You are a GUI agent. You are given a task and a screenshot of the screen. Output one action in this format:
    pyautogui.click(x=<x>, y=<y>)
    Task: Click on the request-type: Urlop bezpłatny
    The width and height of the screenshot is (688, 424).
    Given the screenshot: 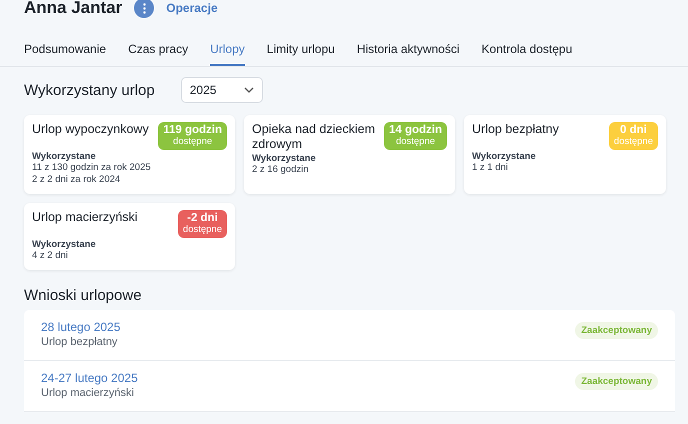 What is the action you would take?
    pyautogui.click(x=79, y=342)
    